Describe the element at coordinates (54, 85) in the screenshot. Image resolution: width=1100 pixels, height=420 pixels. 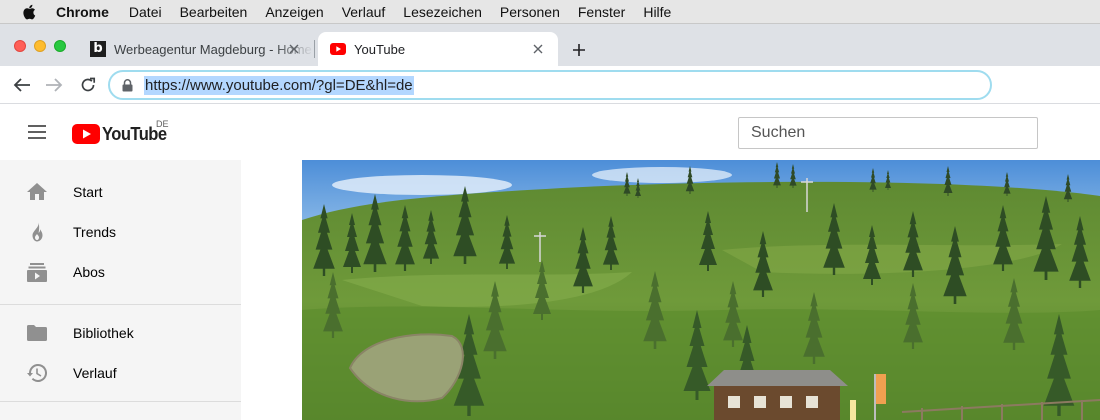
I see `forward-button` at that location.